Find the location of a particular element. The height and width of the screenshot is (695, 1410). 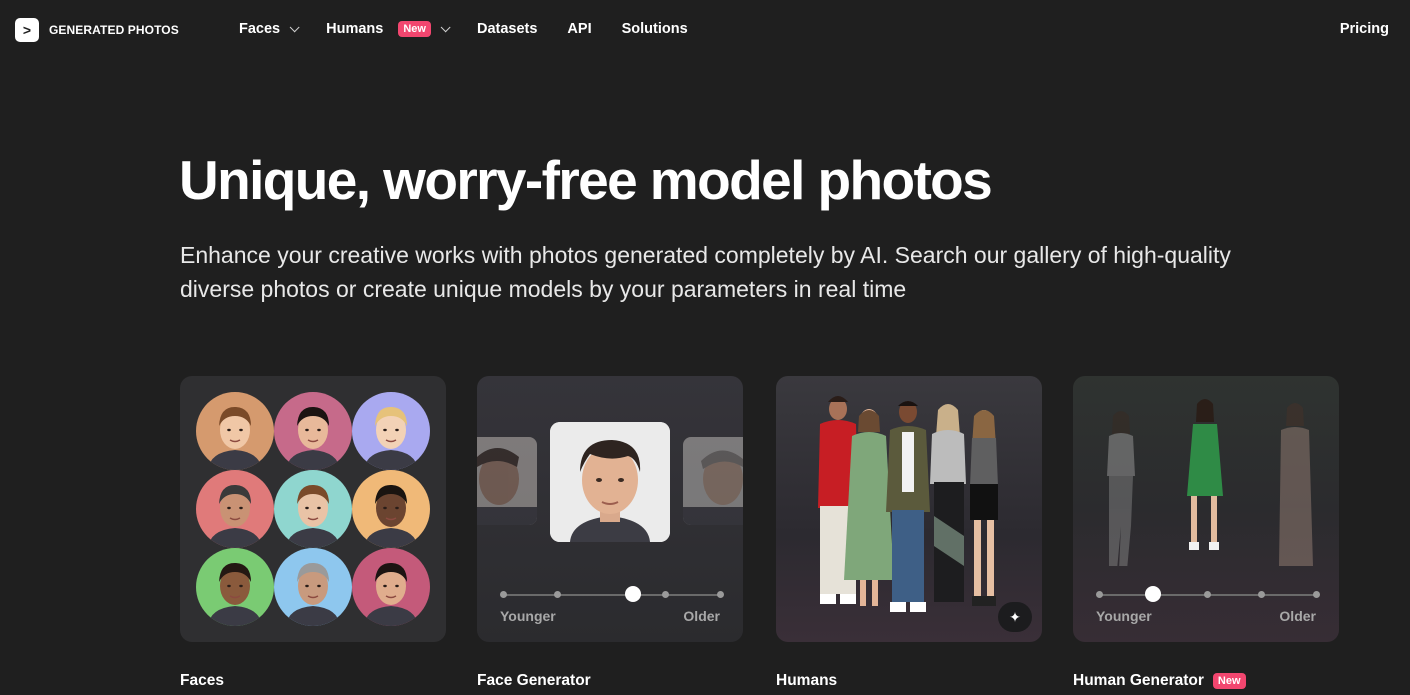

card-title-faces: Faces is located at coordinates (202, 681).